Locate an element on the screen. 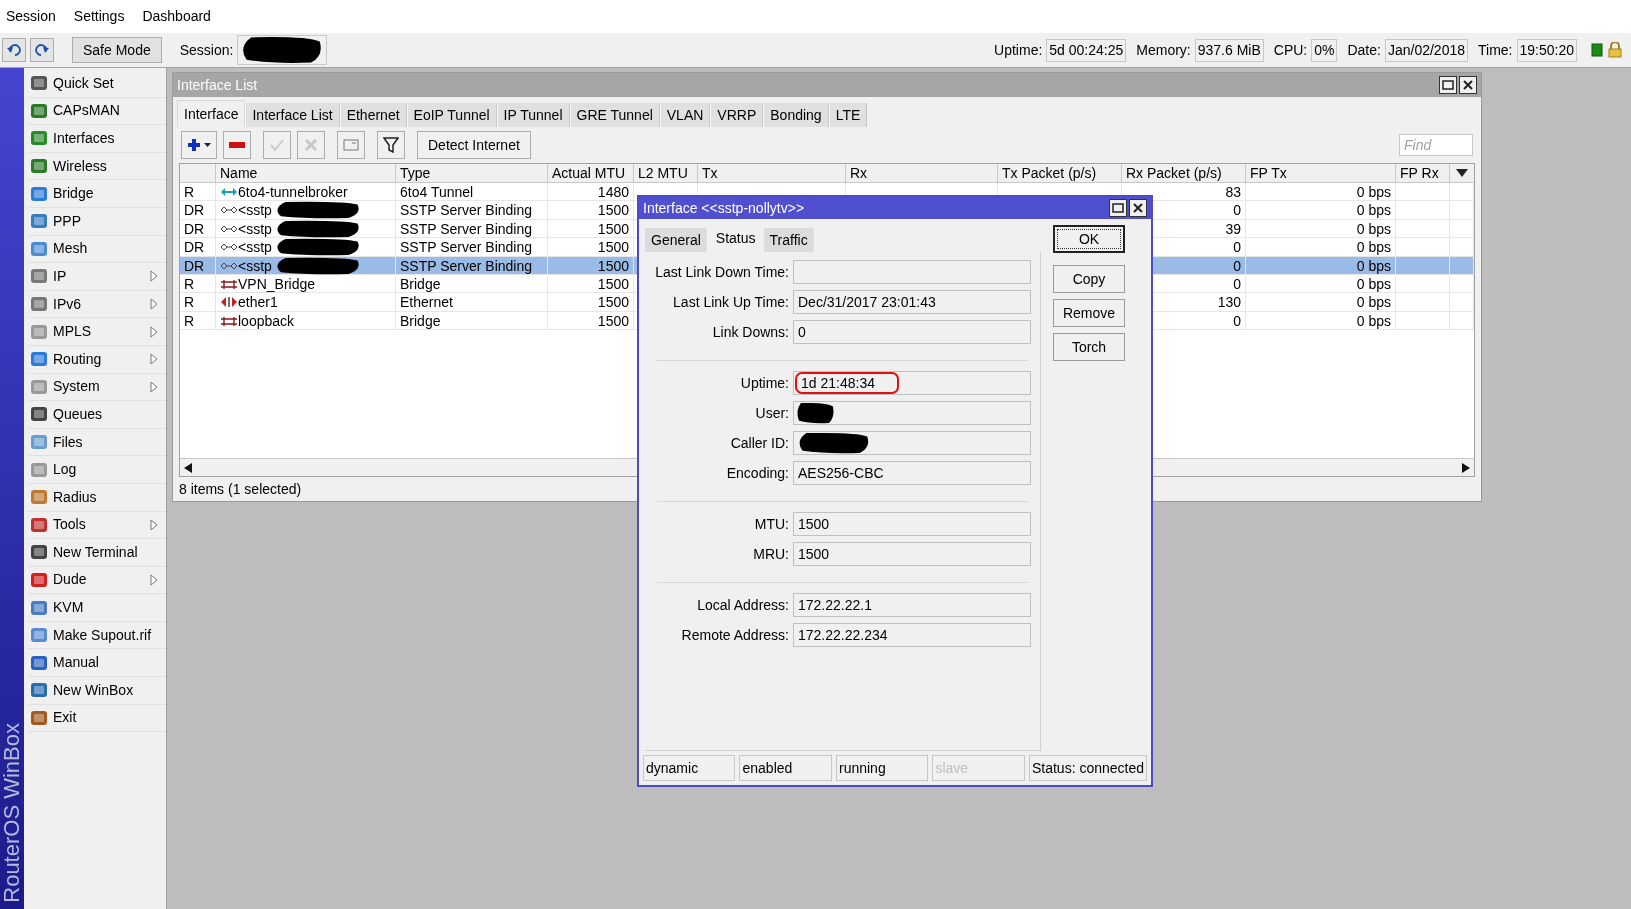 Image resolution: width=1631 pixels, height=909 pixels. table-cell: 6to4-tunnelbroker is located at coordinates (293, 192).